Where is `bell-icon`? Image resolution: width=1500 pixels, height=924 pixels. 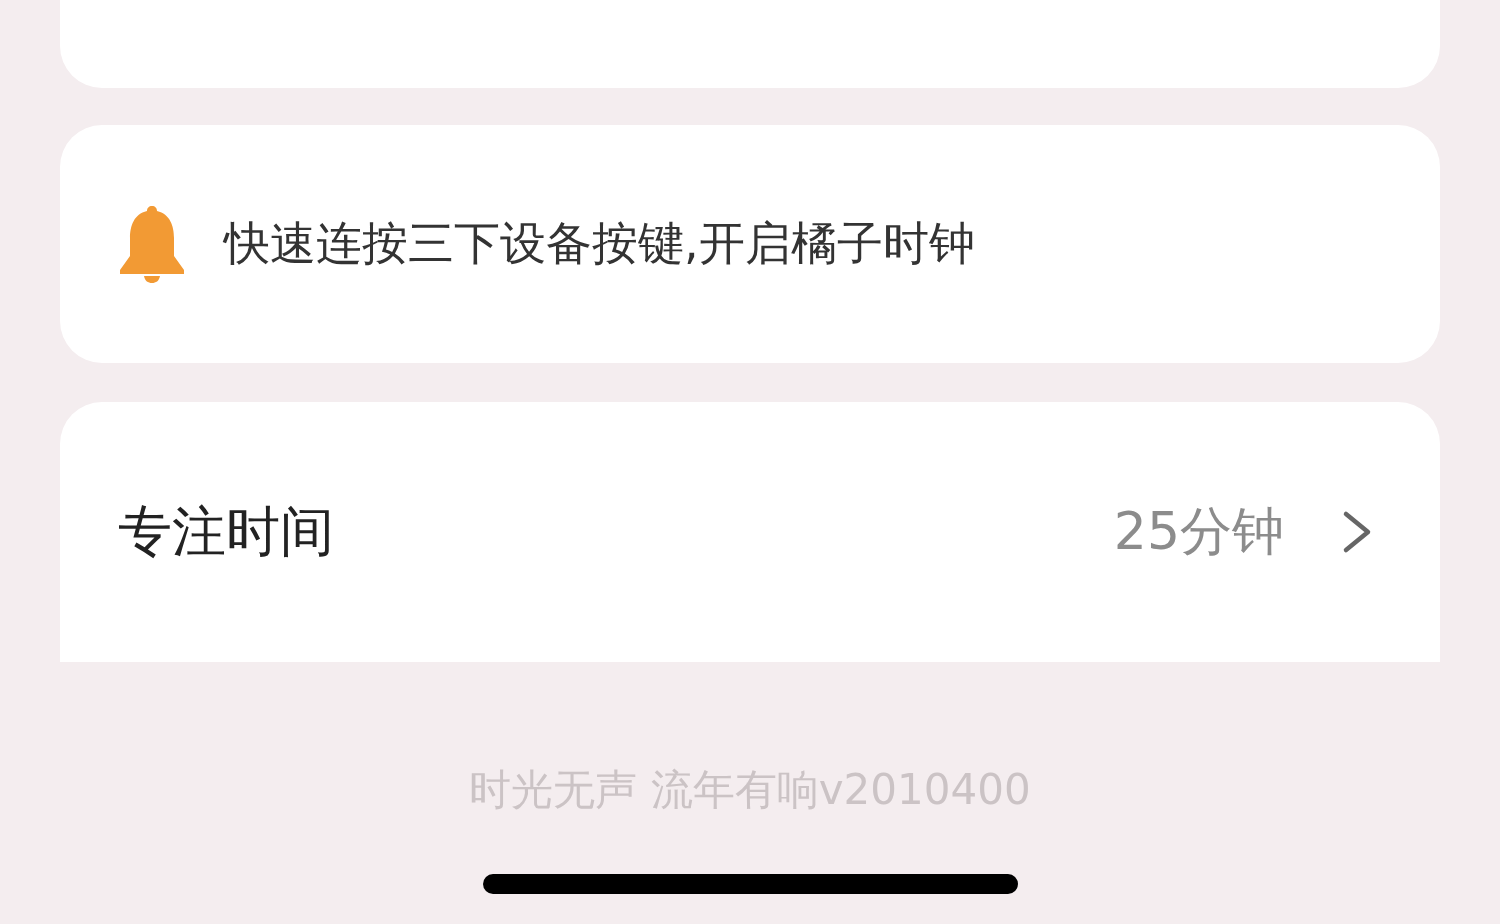
bell-icon is located at coordinates (152, 244).